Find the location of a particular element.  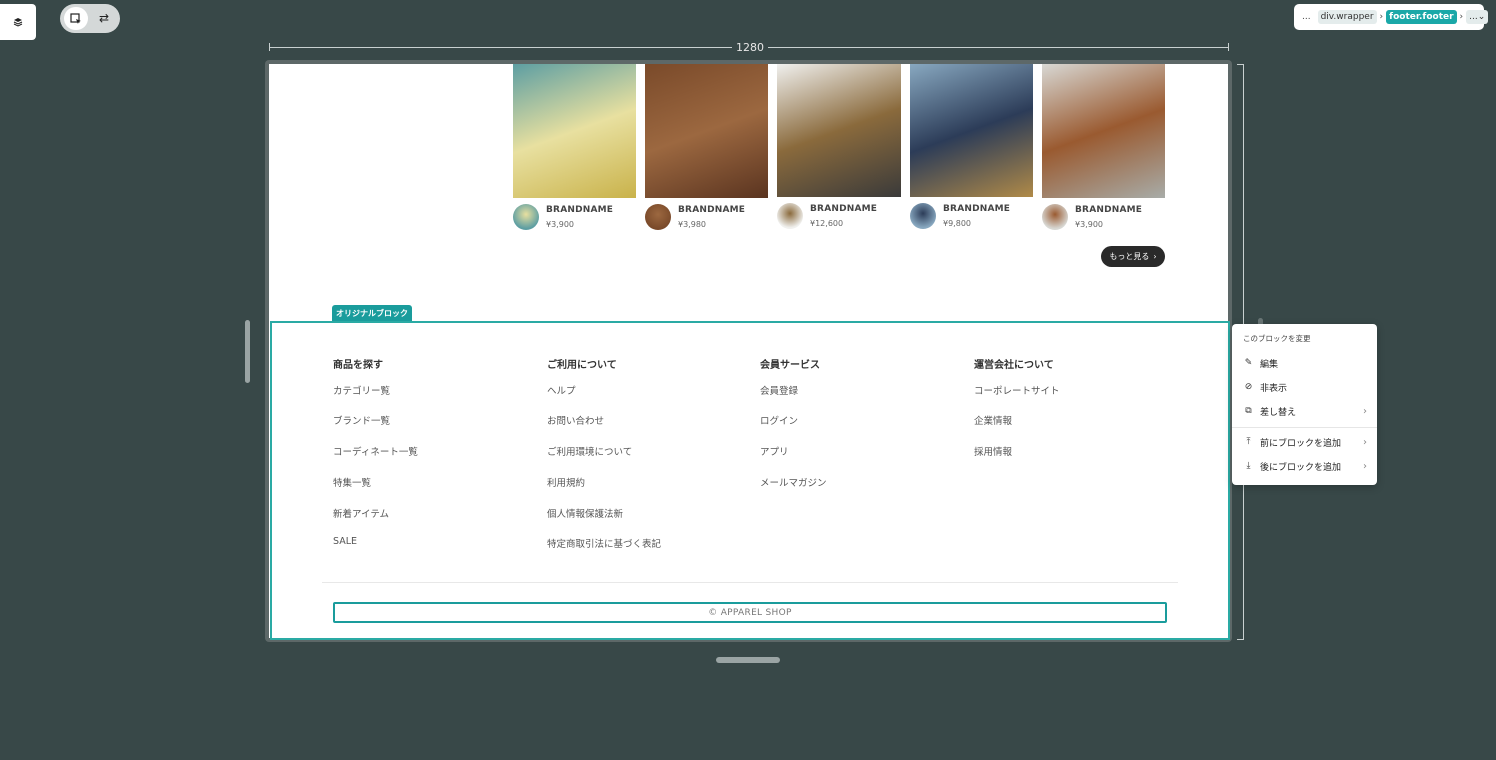

ruler-tick-right is located at coordinates (1228, 47).